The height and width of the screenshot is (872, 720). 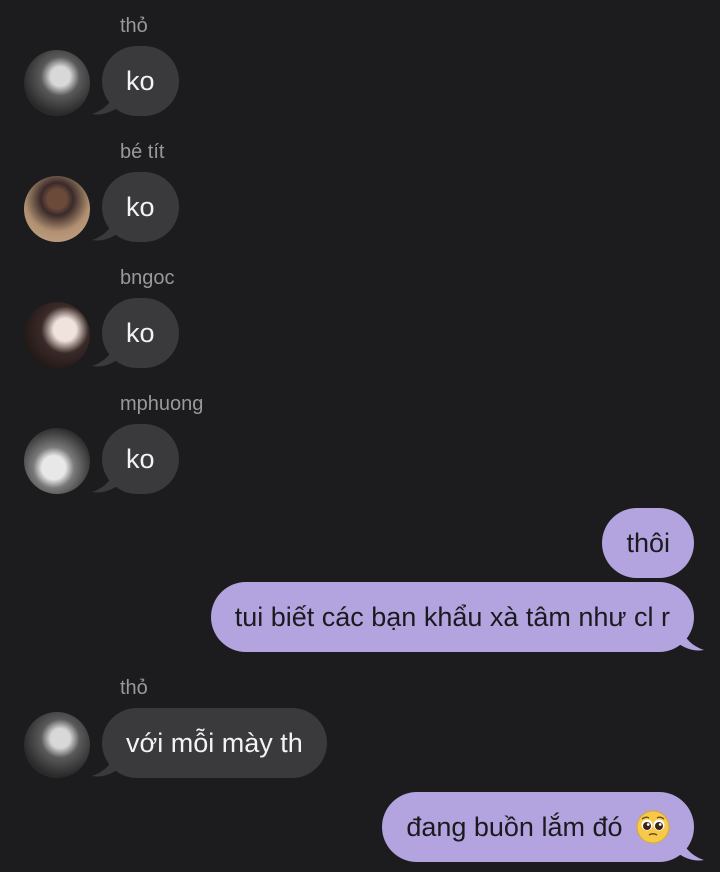 What do you see at coordinates (514, 827) in the screenshot?
I see `message-text: đang buồn lắm đó` at bounding box center [514, 827].